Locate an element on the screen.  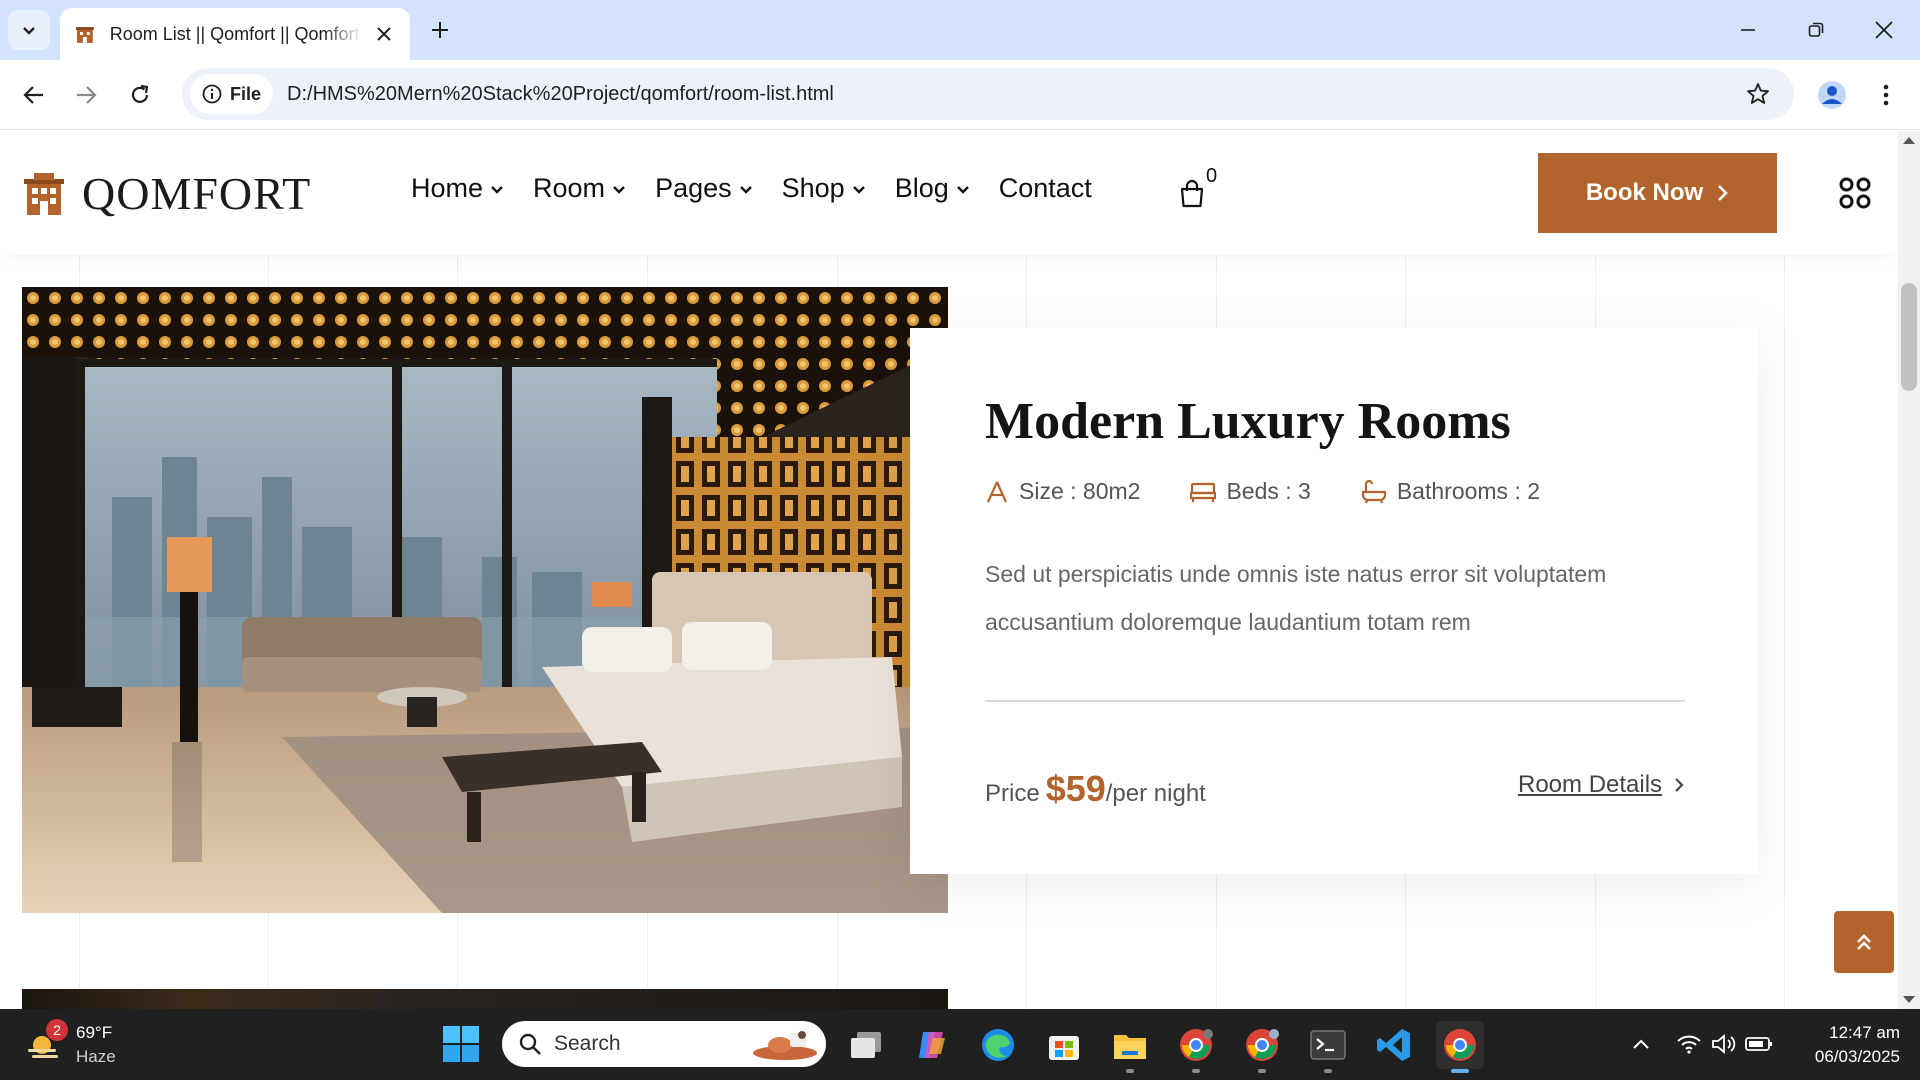
minimize-icon is located at coordinates (1748, 30).